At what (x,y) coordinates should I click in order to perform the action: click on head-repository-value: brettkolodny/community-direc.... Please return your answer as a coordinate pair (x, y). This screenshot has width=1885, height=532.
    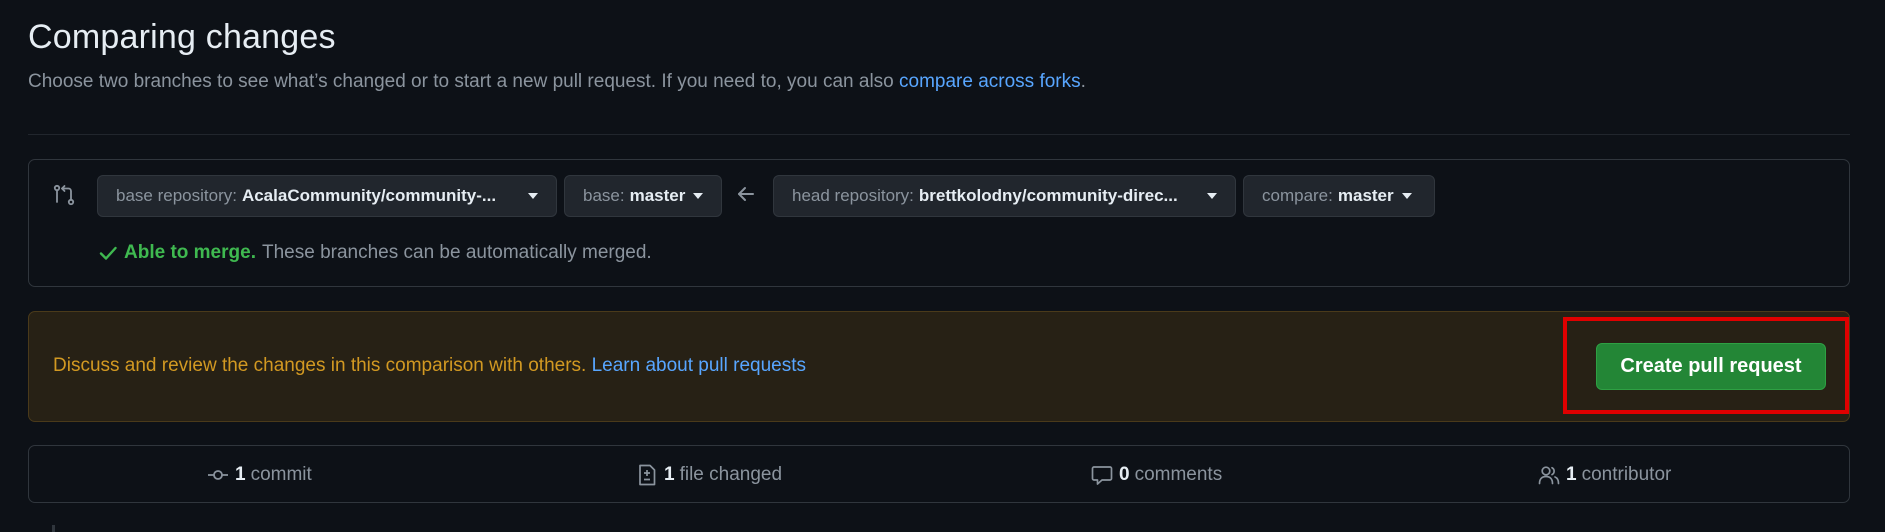
    Looking at the image, I should click on (1048, 195).